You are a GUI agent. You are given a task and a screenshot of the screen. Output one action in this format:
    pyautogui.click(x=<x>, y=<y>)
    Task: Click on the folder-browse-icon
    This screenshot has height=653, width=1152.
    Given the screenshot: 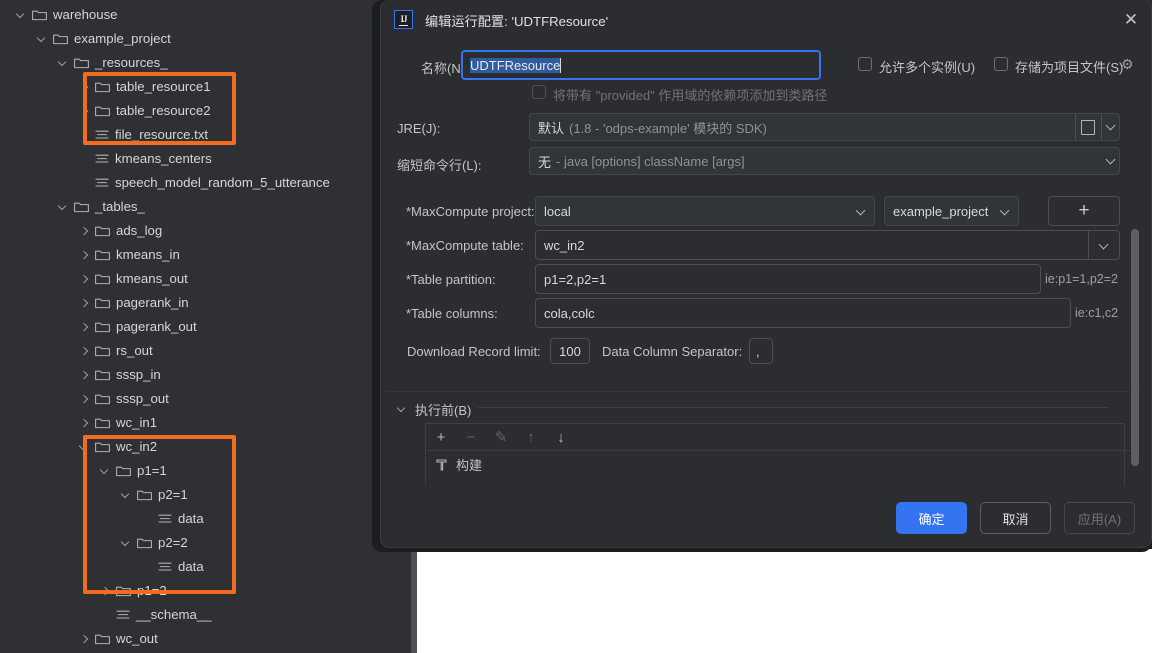 What is the action you would take?
    pyautogui.click(x=1088, y=127)
    